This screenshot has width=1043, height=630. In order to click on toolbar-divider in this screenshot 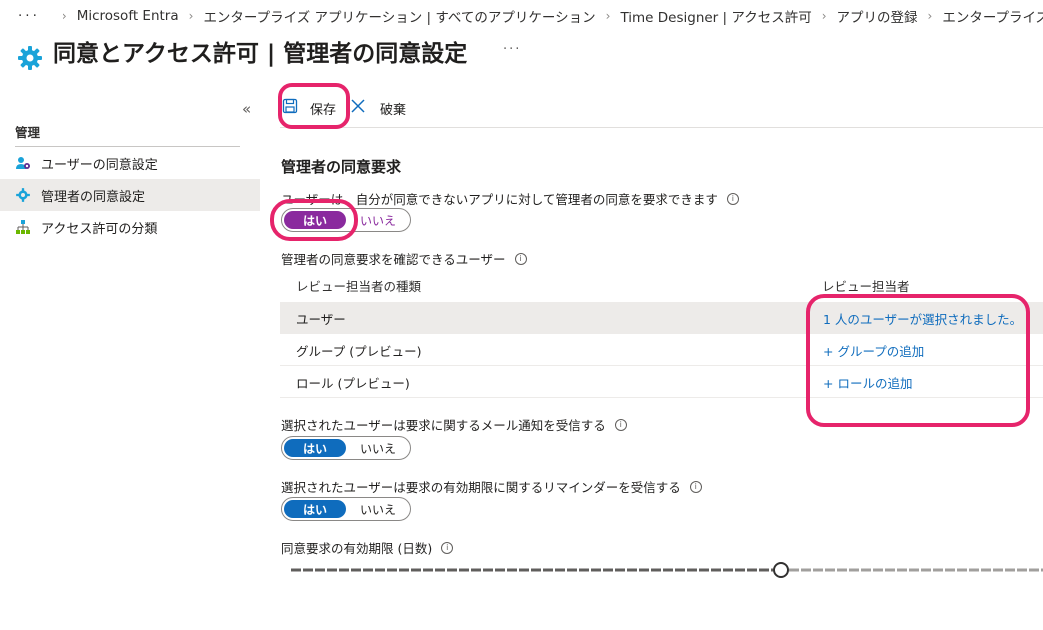, I will do `click(661, 127)`.